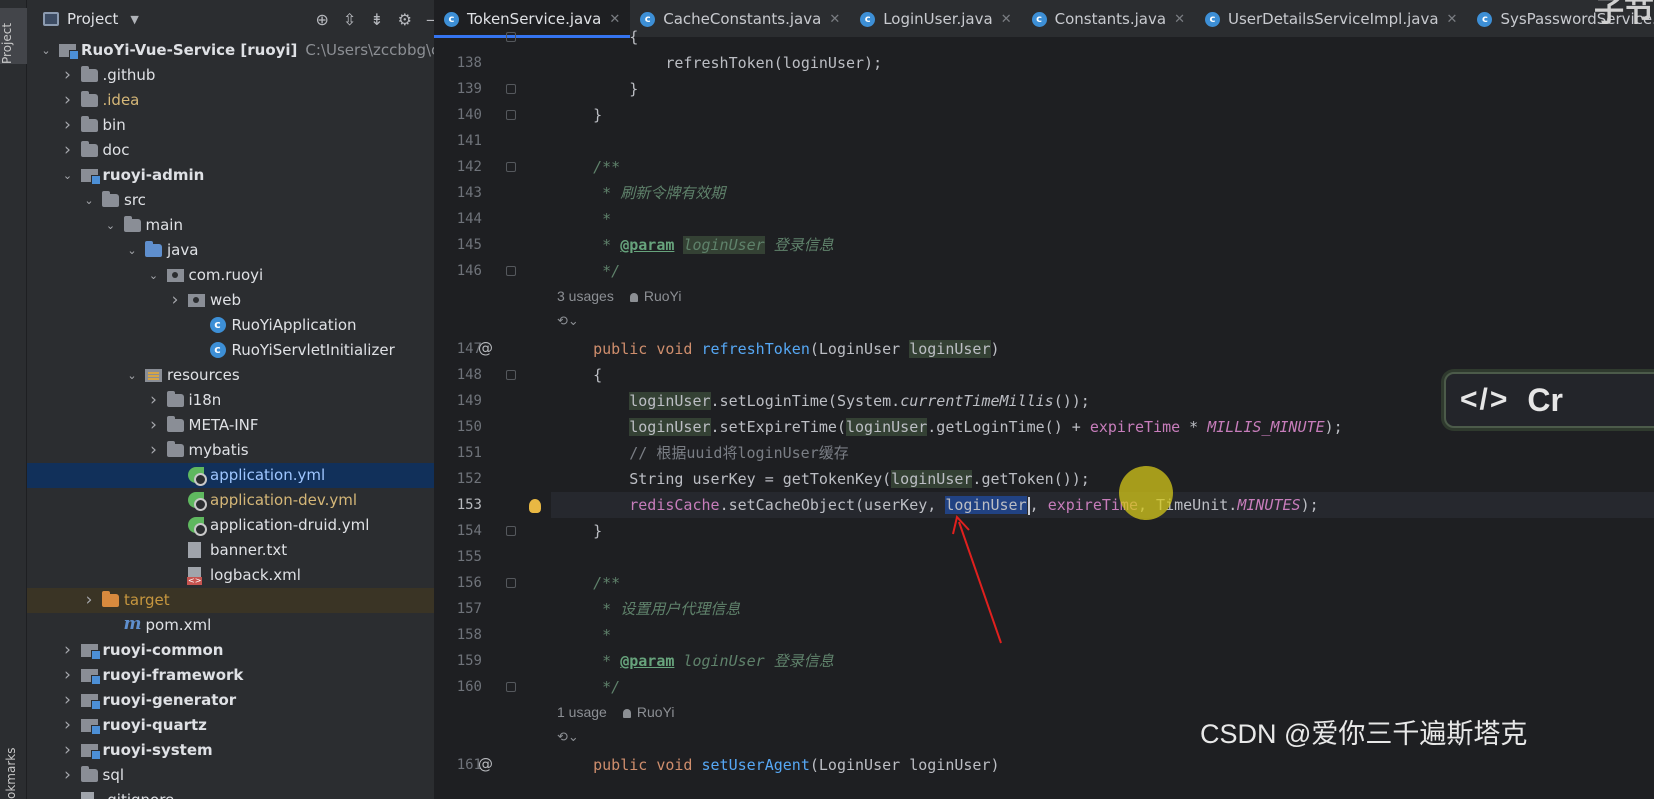 The image size is (1654, 799). I want to click on code-badge: </> Cr, so click(1549, 400).